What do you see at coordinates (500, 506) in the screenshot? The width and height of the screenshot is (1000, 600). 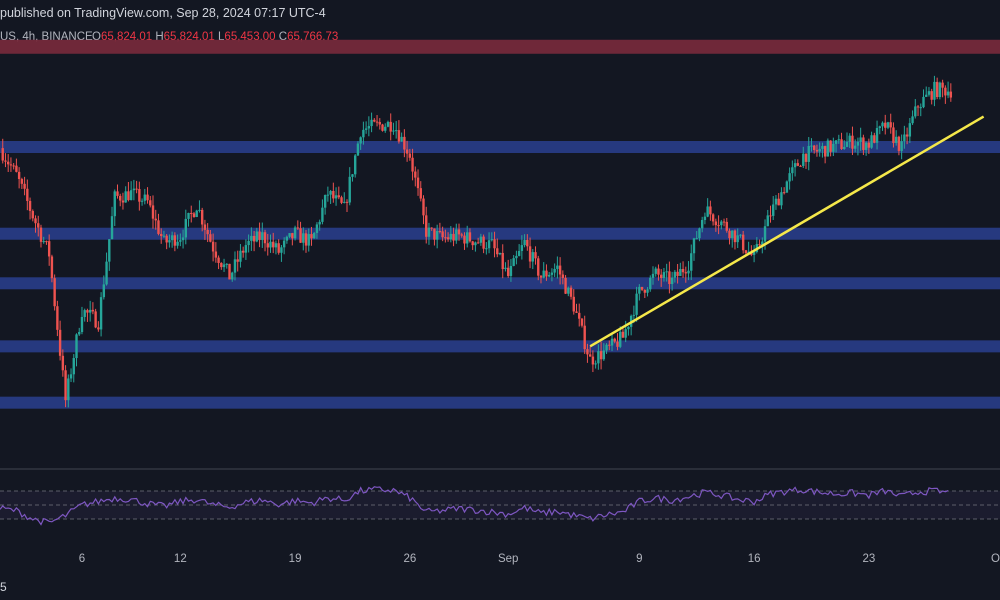 I see `rsi-pane` at bounding box center [500, 506].